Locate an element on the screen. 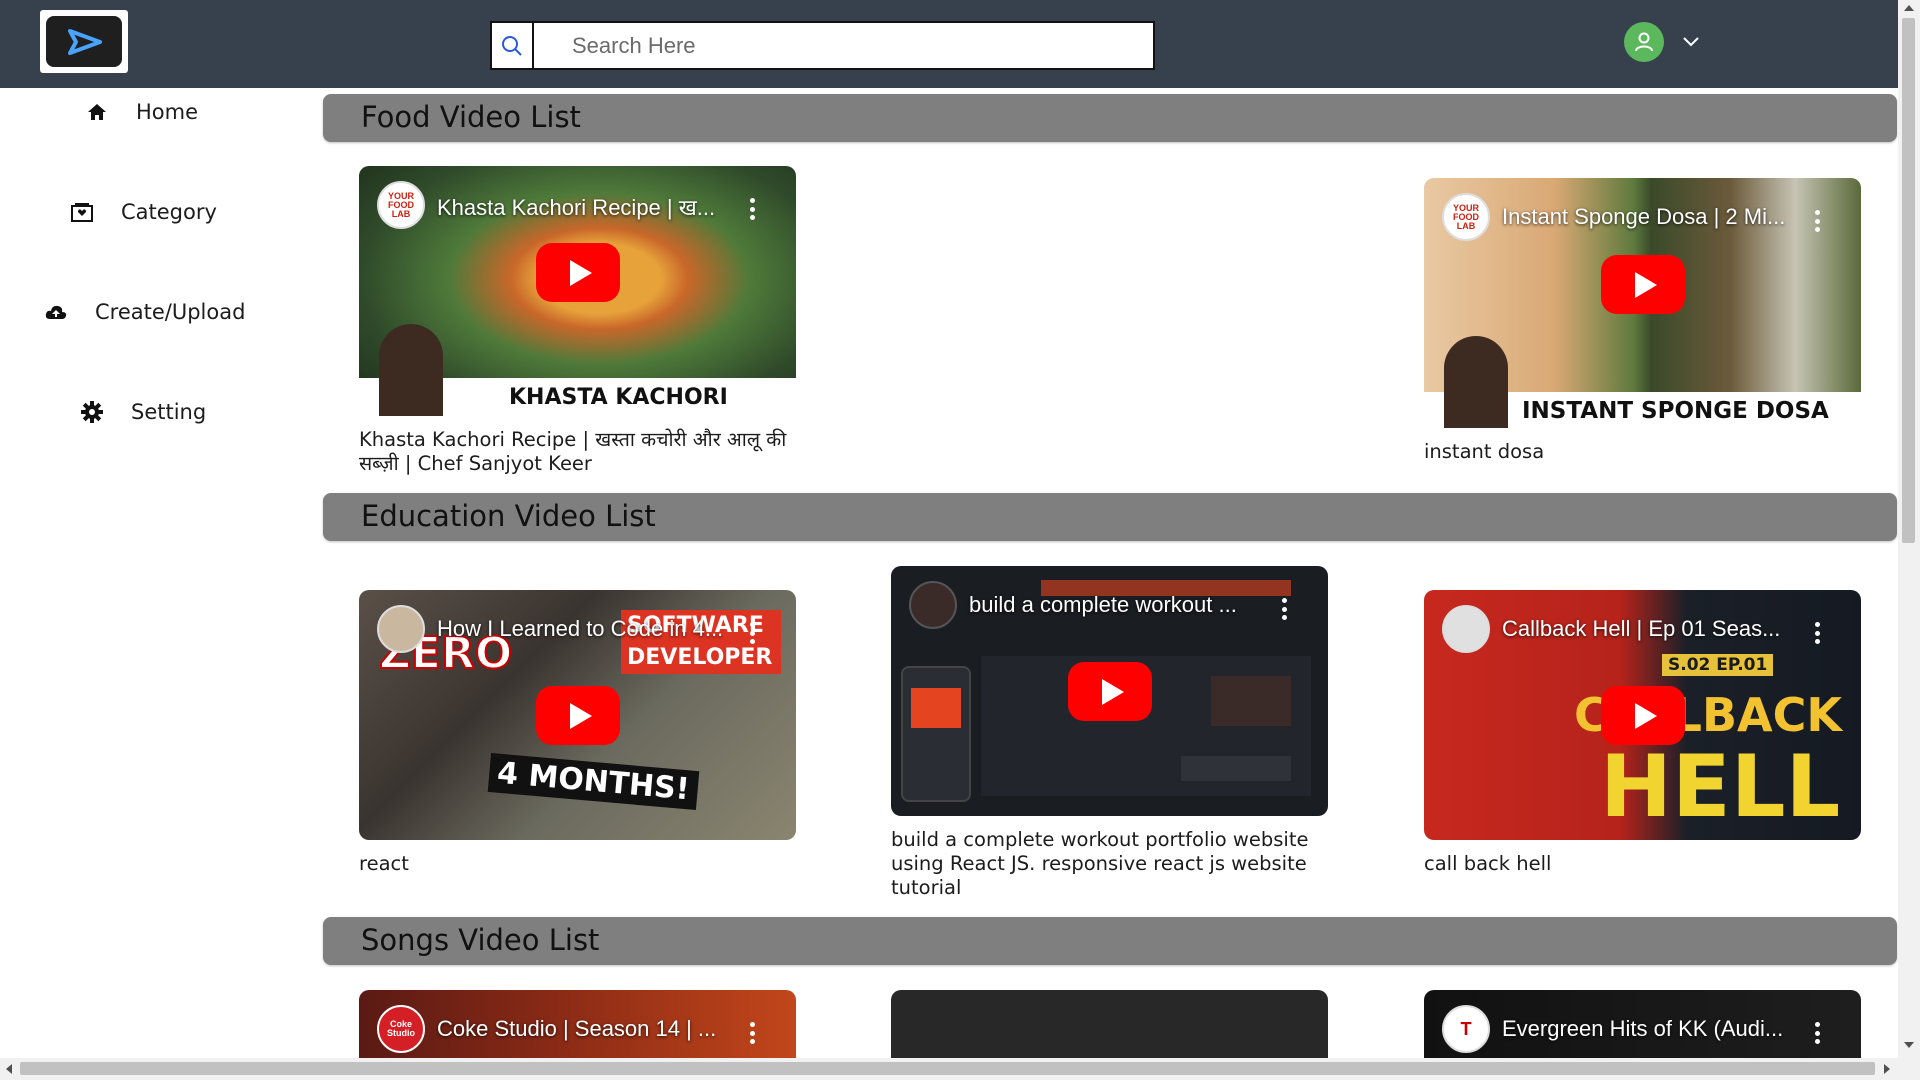 The width and height of the screenshot is (1920, 1080). scroll-right-icon is located at coordinates (1887, 1069).